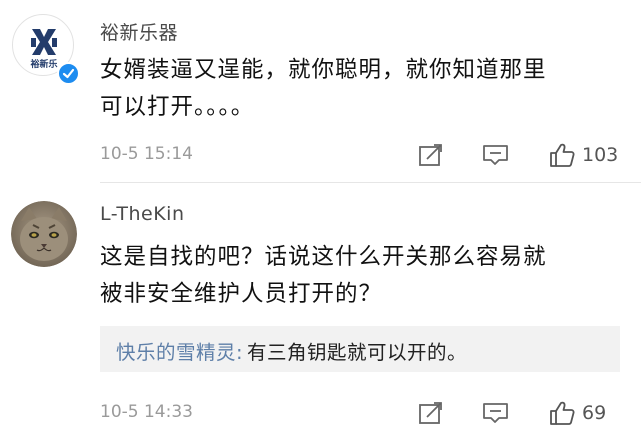 This screenshot has width=641, height=443. What do you see at coordinates (177, 107) in the screenshot?
I see `comment-text-line: 可以打开。。。。` at bounding box center [177, 107].